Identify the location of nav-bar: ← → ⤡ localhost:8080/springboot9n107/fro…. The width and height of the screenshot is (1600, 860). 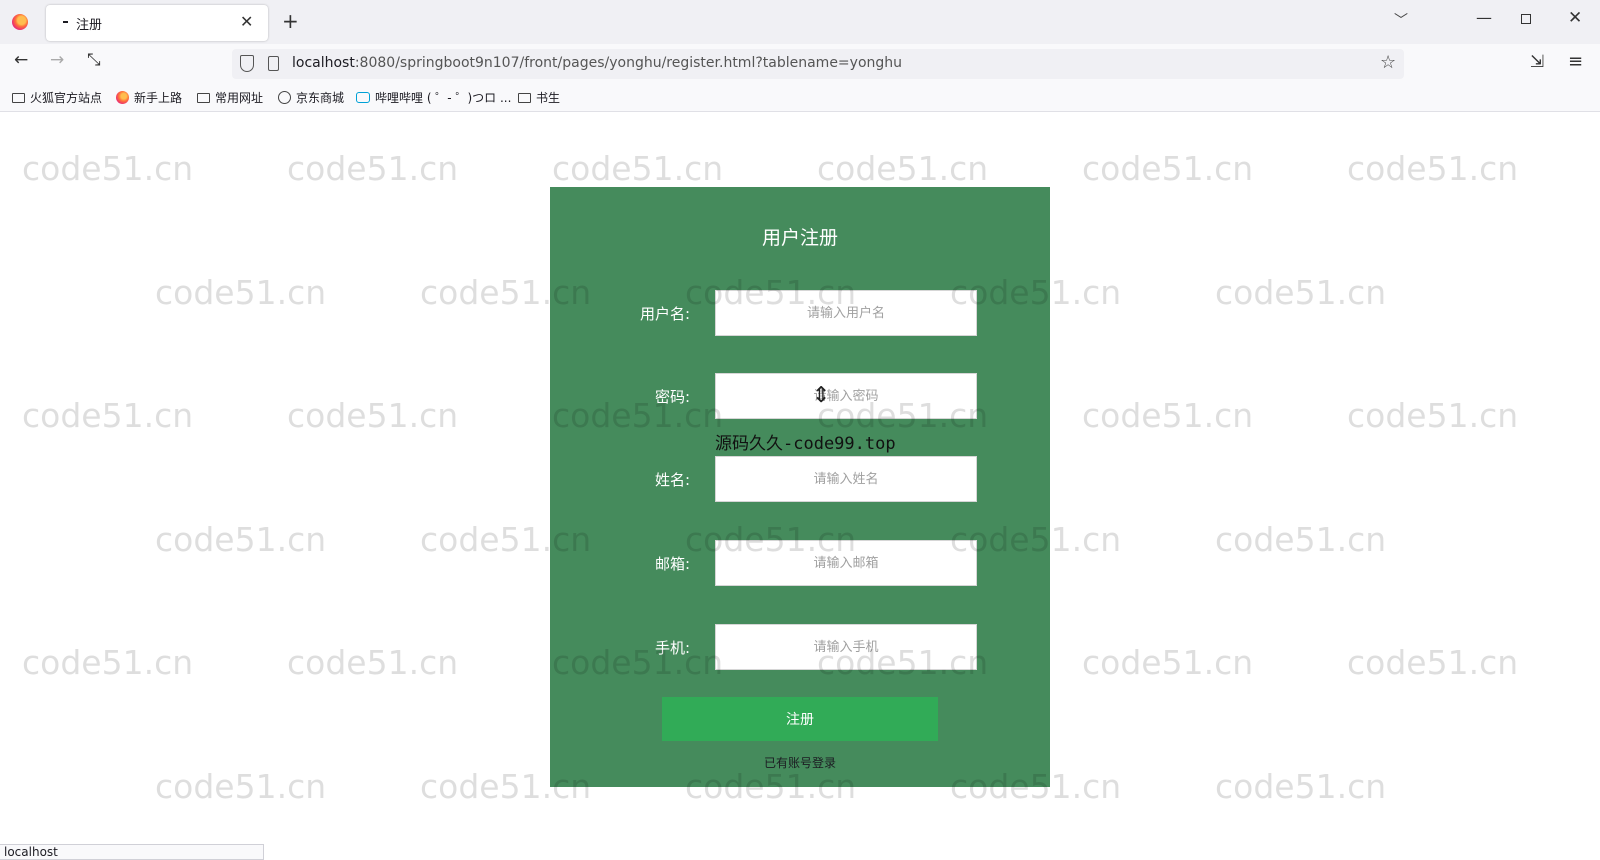
(800, 64).